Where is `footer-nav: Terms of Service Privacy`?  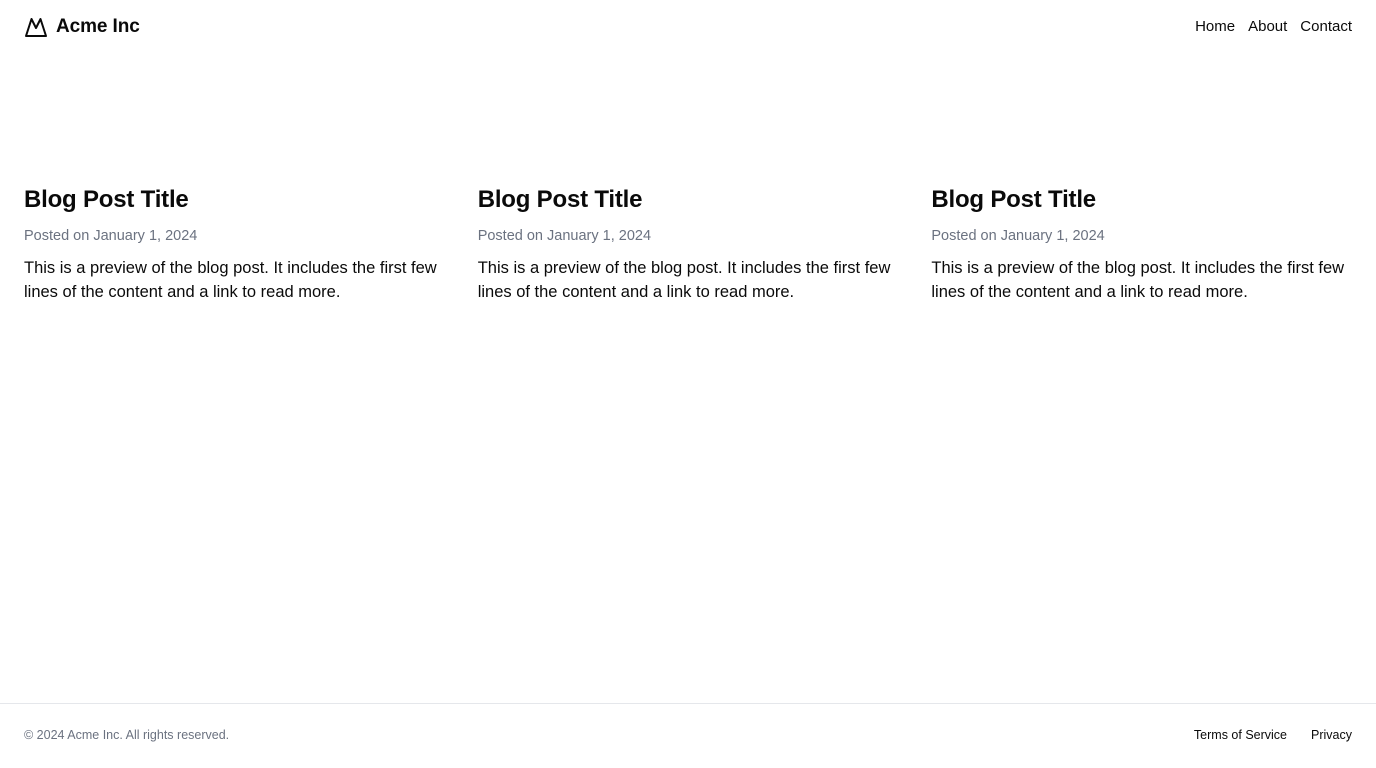 footer-nav: Terms of Service Privacy is located at coordinates (1273, 735).